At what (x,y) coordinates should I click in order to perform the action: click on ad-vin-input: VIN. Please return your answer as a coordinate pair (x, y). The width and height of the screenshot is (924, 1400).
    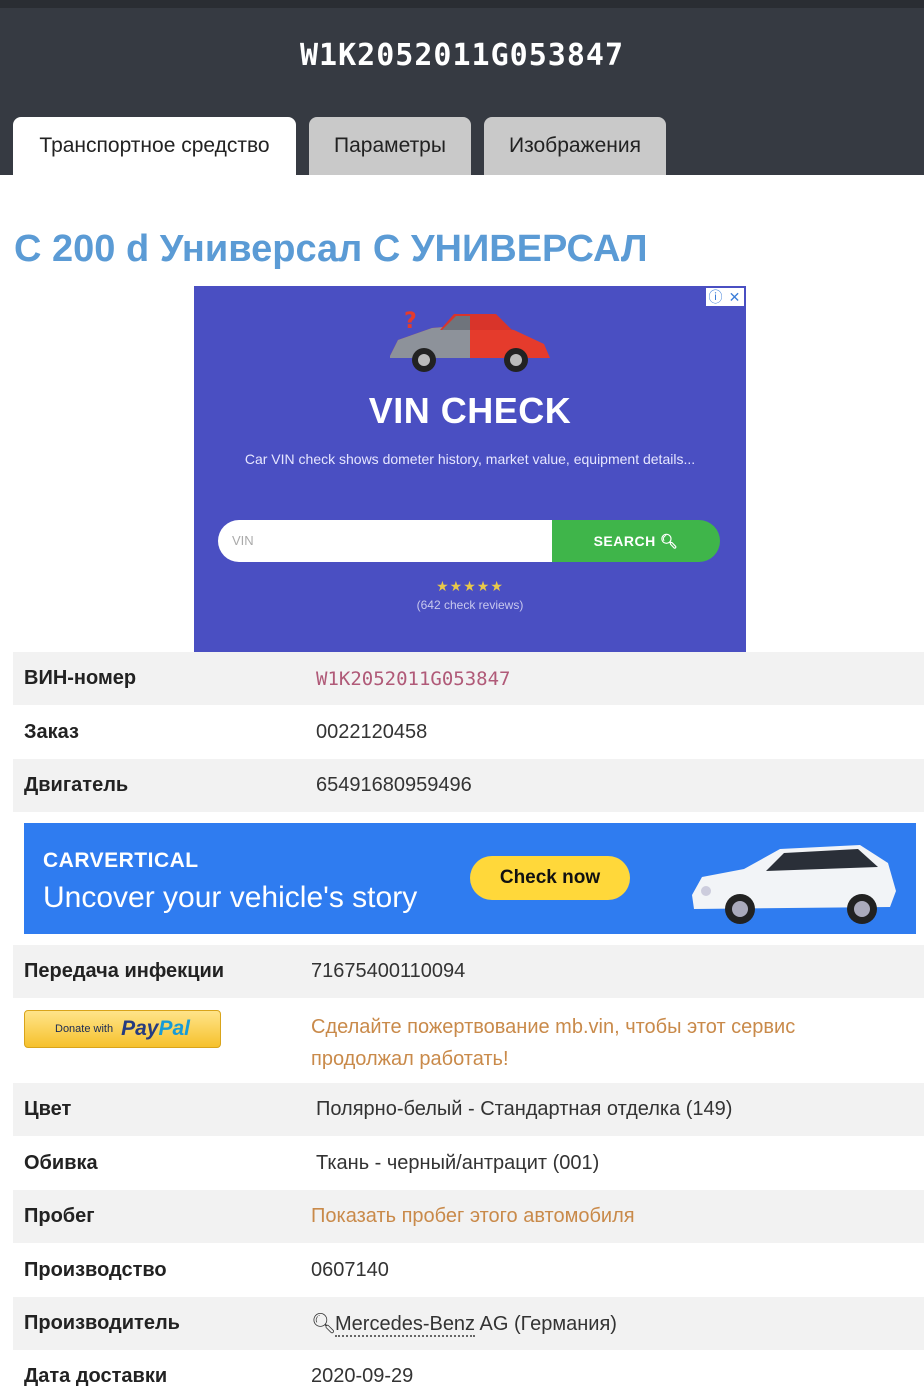
    Looking at the image, I should click on (385, 541).